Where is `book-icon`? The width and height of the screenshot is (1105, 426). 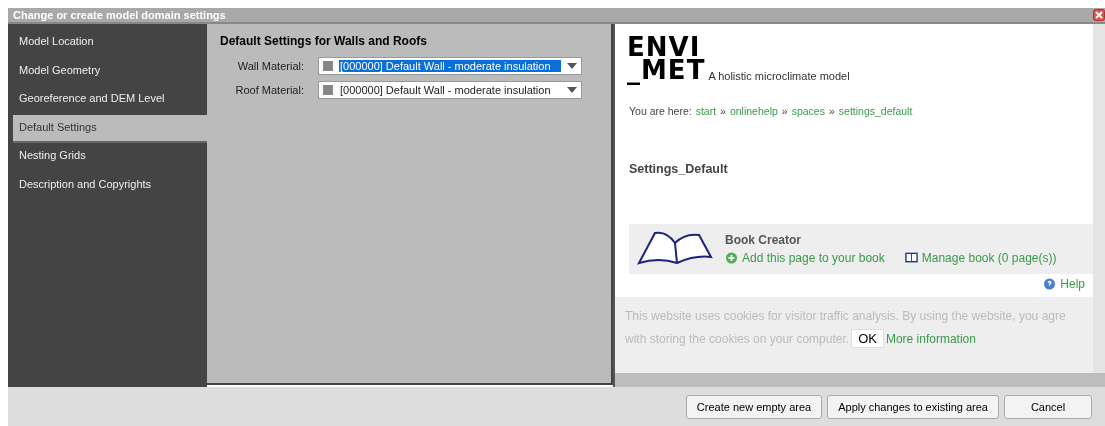
book-icon is located at coordinates (911, 258).